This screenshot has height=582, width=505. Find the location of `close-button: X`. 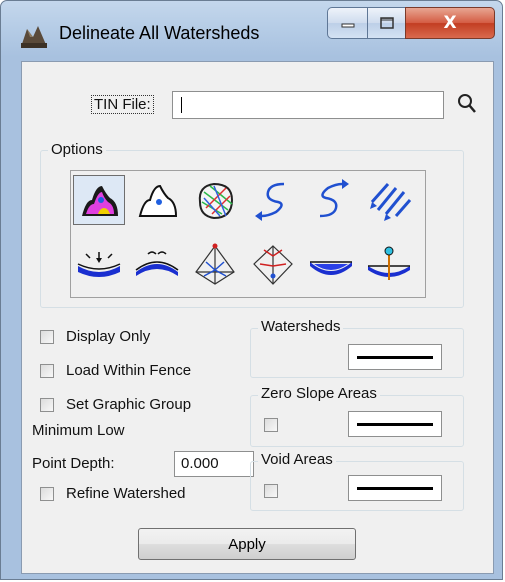

close-button: X is located at coordinates (450, 23).